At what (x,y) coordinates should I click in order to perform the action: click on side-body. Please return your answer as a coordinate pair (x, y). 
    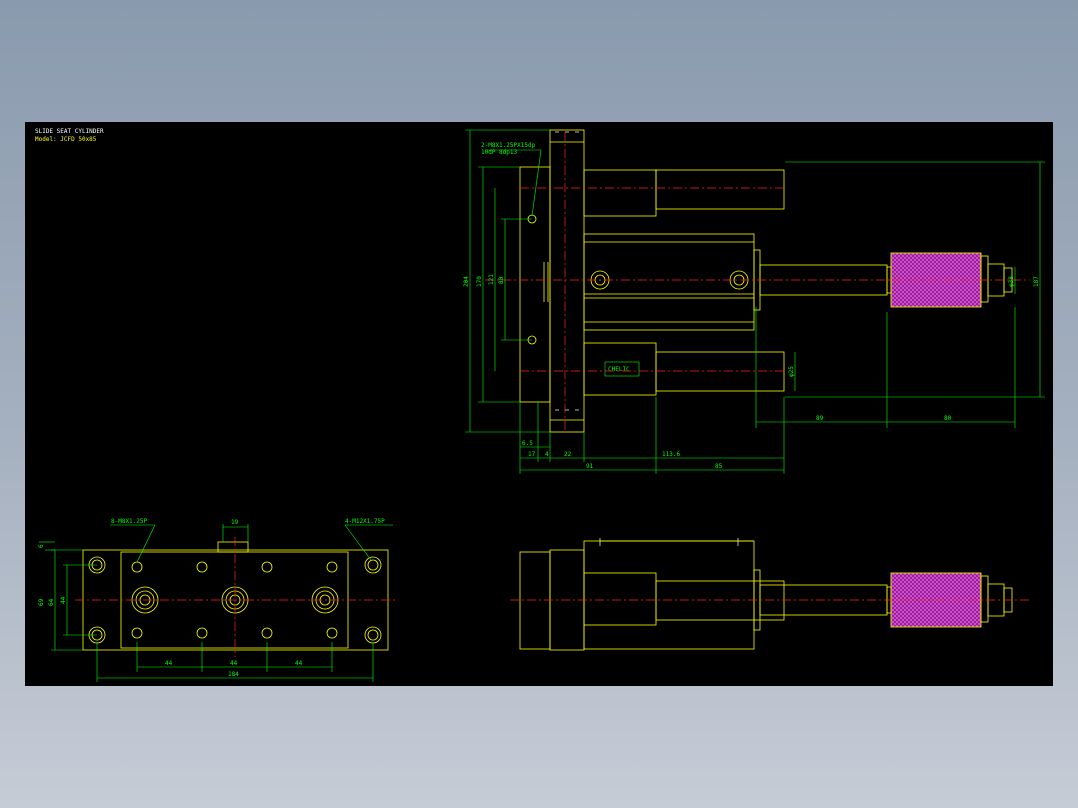
    Looking at the image, I should click on (669, 595).